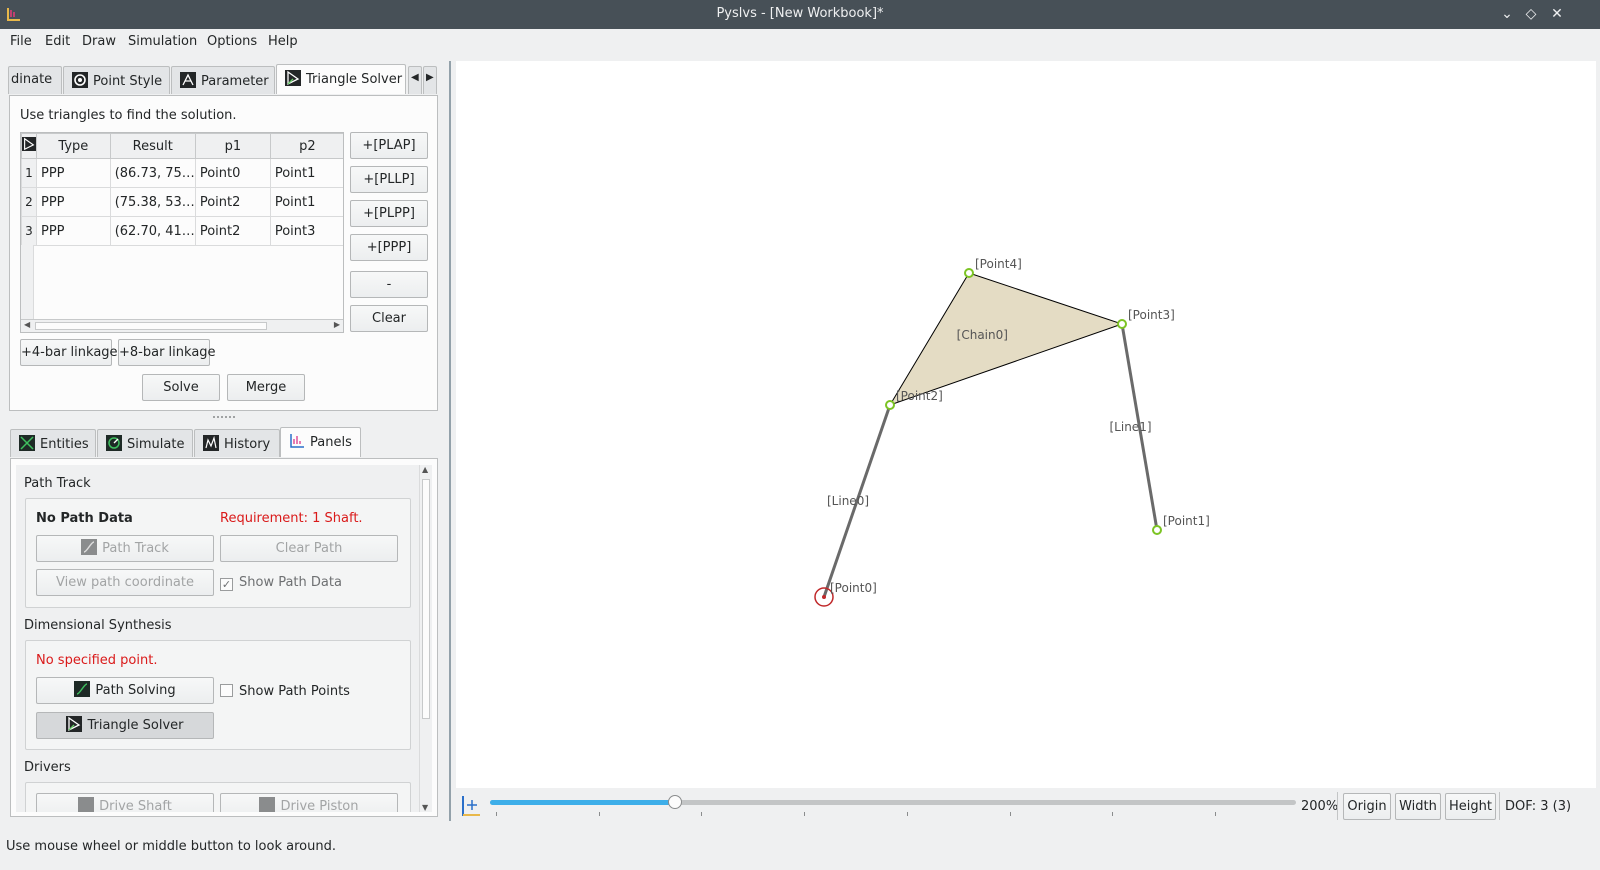 The image size is (1600, 870). I want to click on menu-draw: Draw, so click(99, 41).